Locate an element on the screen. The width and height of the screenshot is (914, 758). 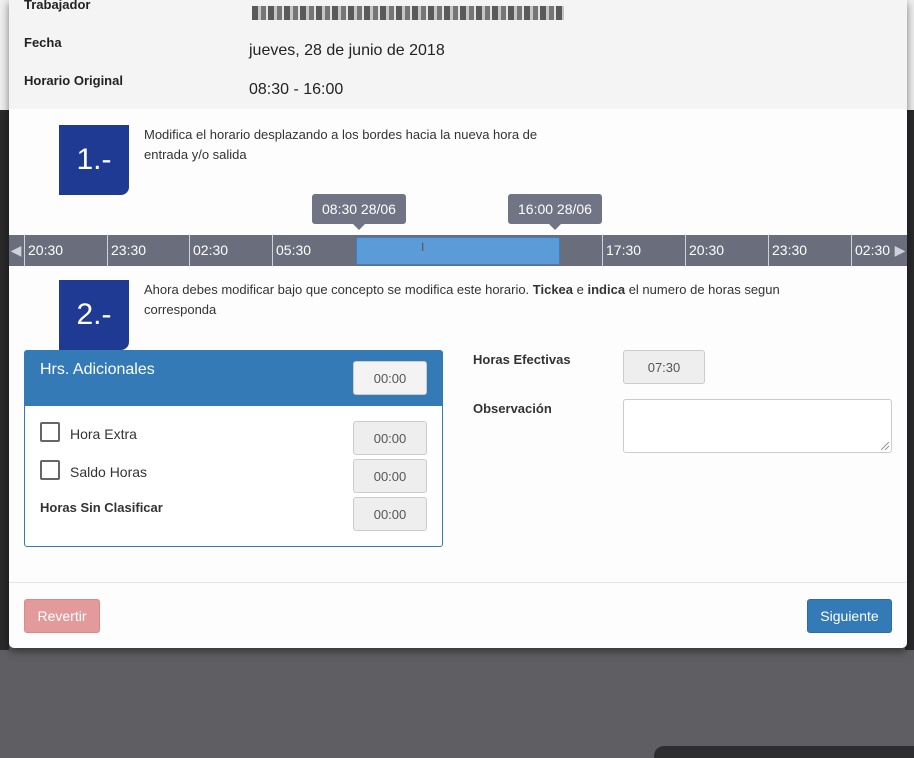
saldo-horas-checkbox is located at coordinates (50, 470).